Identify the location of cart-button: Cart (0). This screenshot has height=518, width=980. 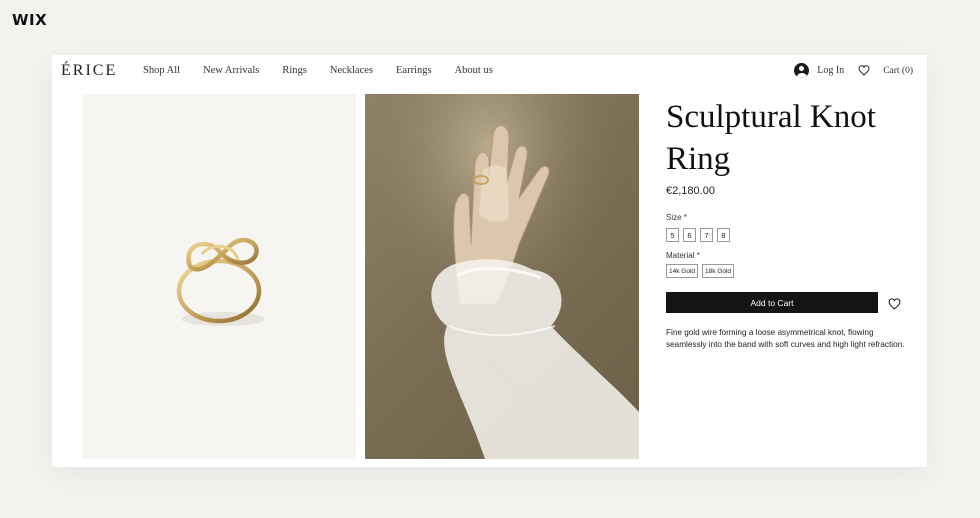
(898, 71).